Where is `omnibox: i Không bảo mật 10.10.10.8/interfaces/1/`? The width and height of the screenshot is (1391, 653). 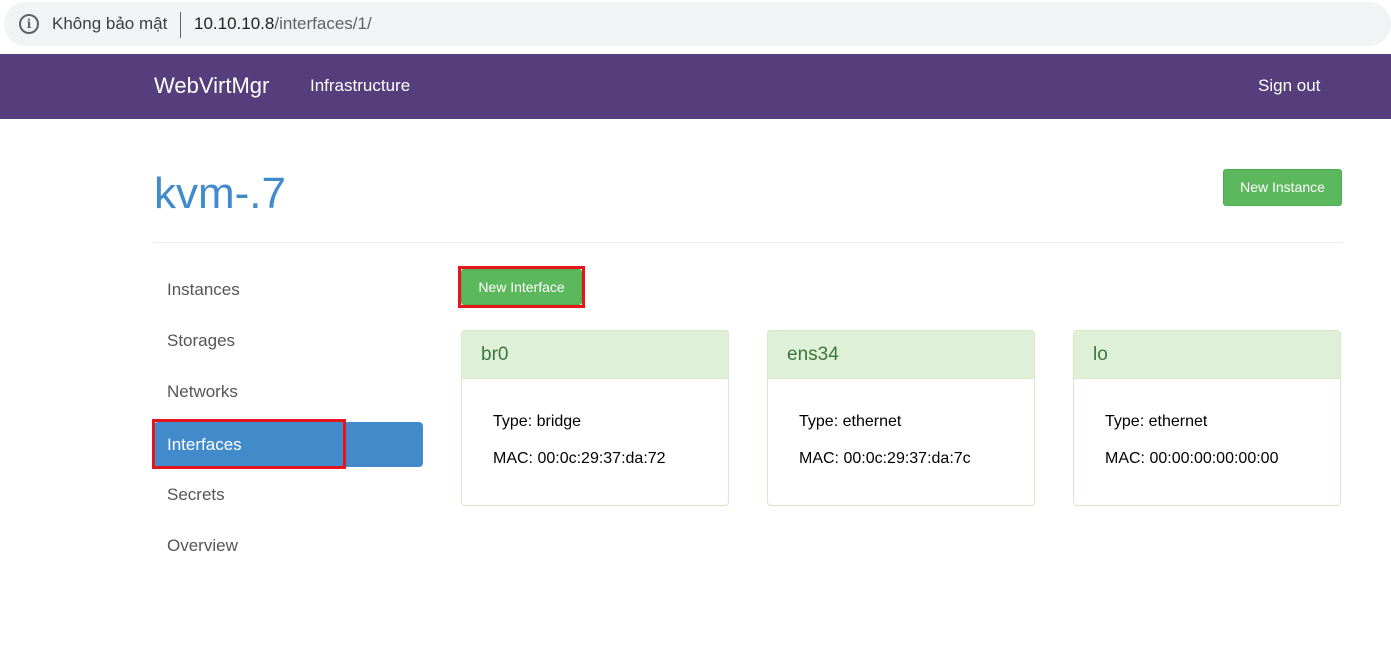 omnibox: i Không bảo mật 10.10.10.8/interfaces/1/ is located at coordinates (697, 24).